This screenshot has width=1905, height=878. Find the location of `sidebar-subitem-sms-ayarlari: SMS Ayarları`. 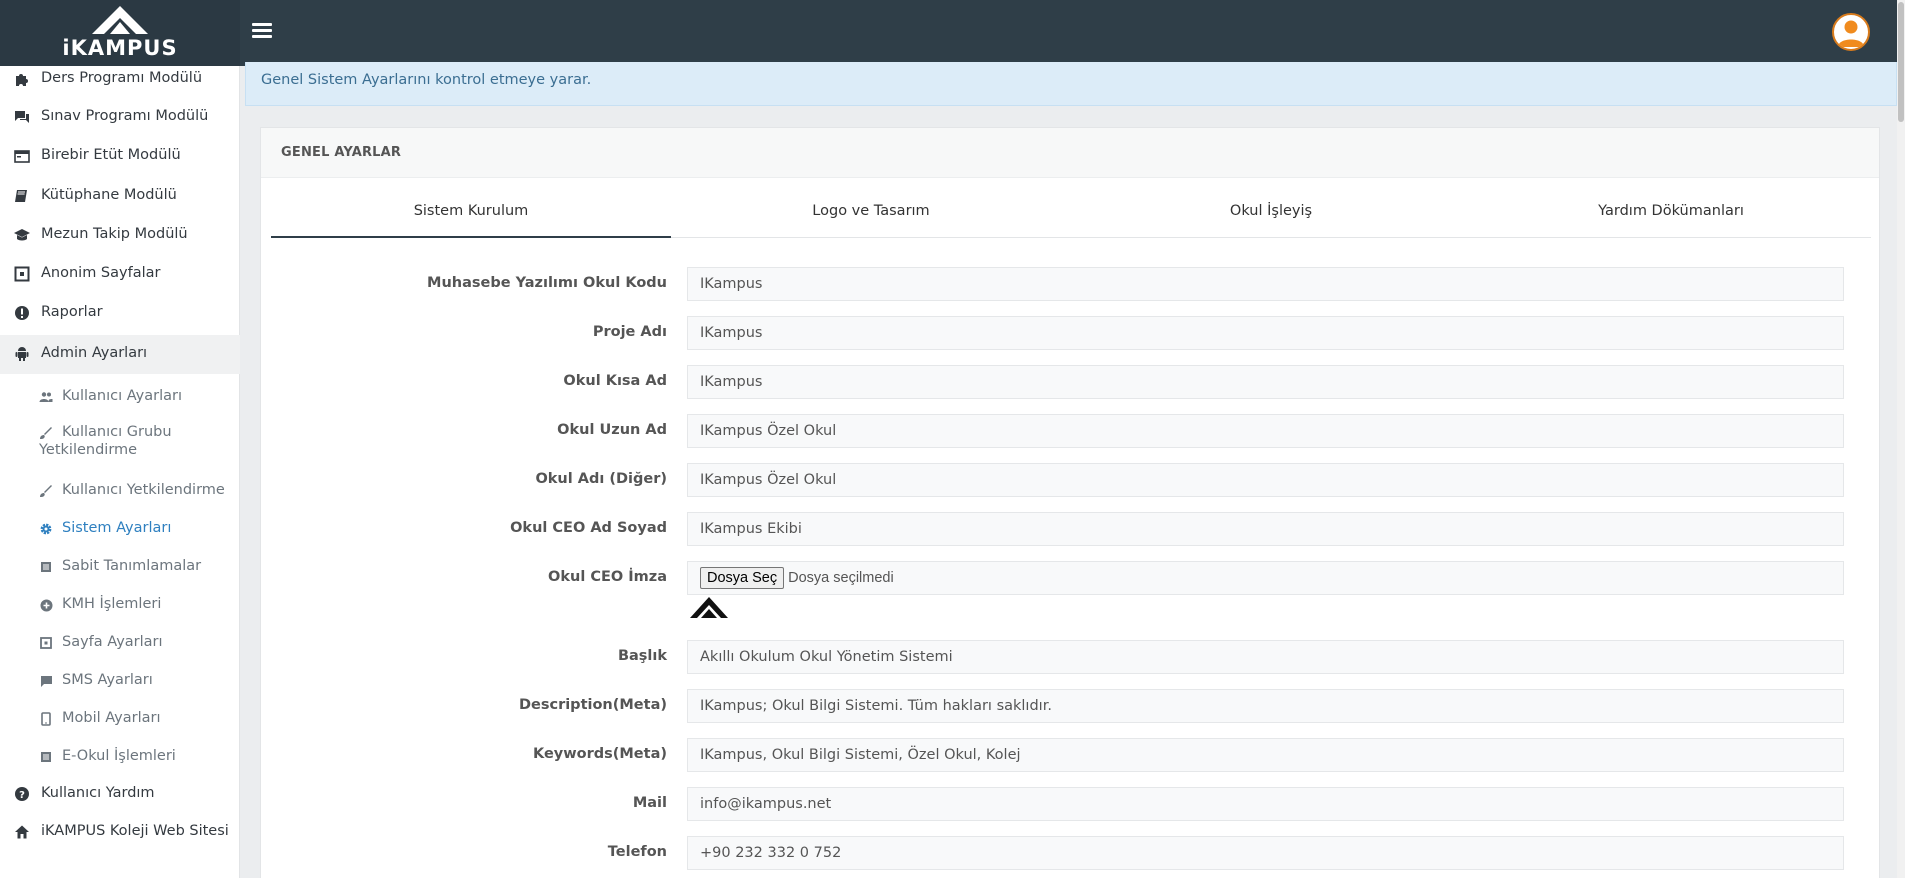

sidebar-subitem-sms-ayarlari: SMS Ayarları is located at coordinates (120, 681).